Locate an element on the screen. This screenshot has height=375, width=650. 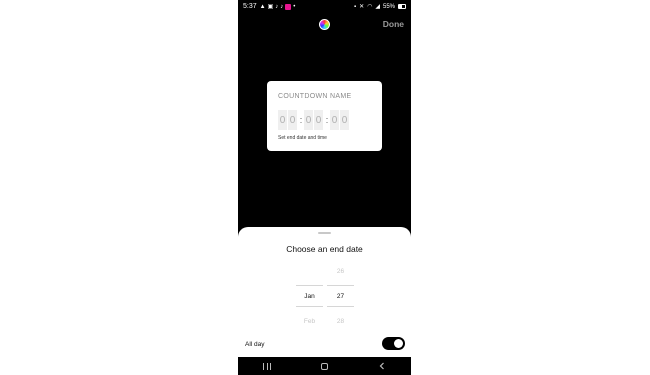
lock-icon: ▪ is located at coordinates (355, 6).